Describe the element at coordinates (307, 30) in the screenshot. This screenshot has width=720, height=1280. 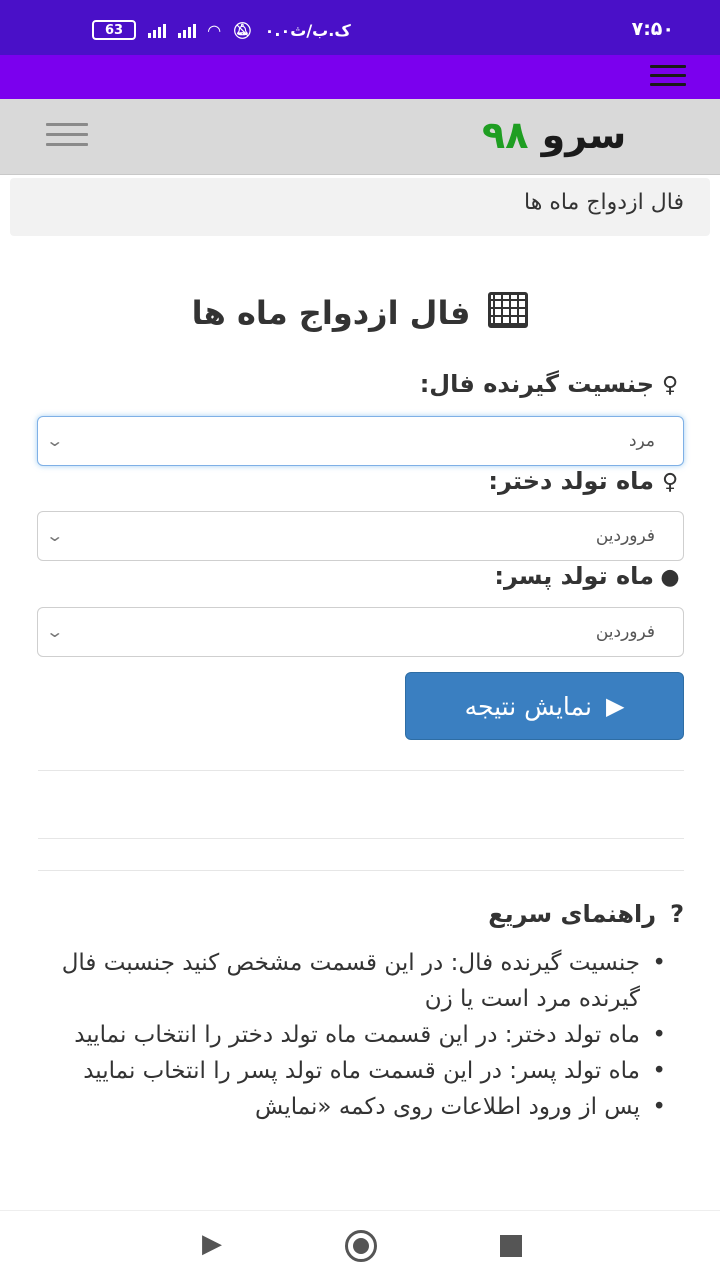
I see `network-speed: ۰.۰ک.ب/ث` at that location.